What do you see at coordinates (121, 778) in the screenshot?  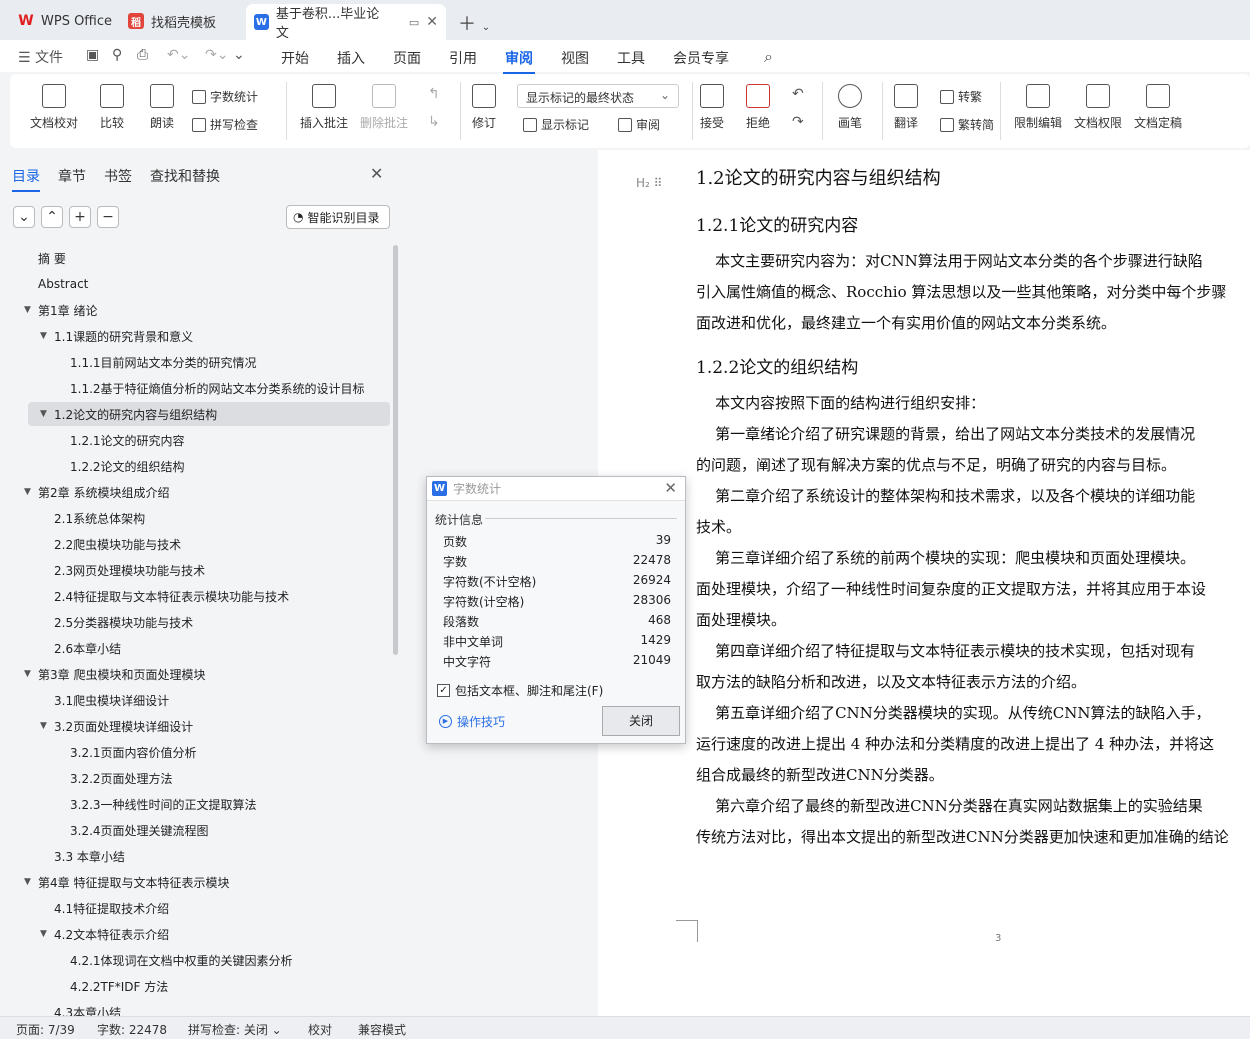 I see `toc-item: 3.2.2页面处理方法` at bounding box center [121, 778].